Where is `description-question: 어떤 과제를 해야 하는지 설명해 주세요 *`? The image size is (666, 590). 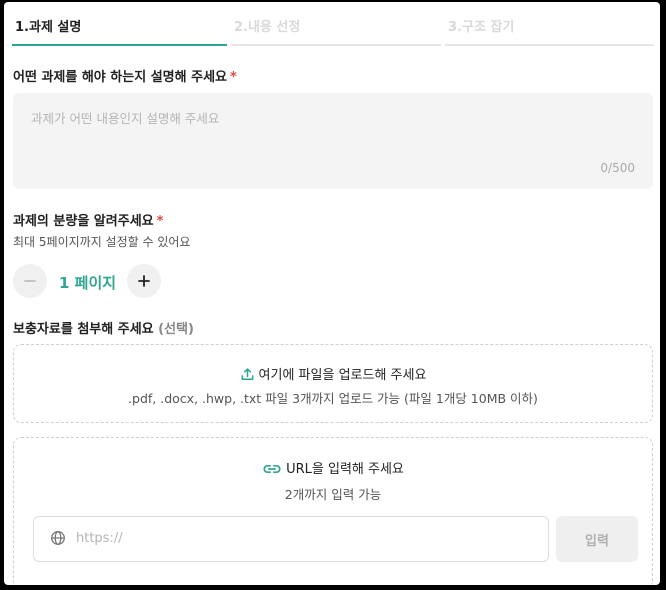
description-question: 어떤 과제를 해야 하는지 설명해 주세요 * is located at coordinates (125, 75).